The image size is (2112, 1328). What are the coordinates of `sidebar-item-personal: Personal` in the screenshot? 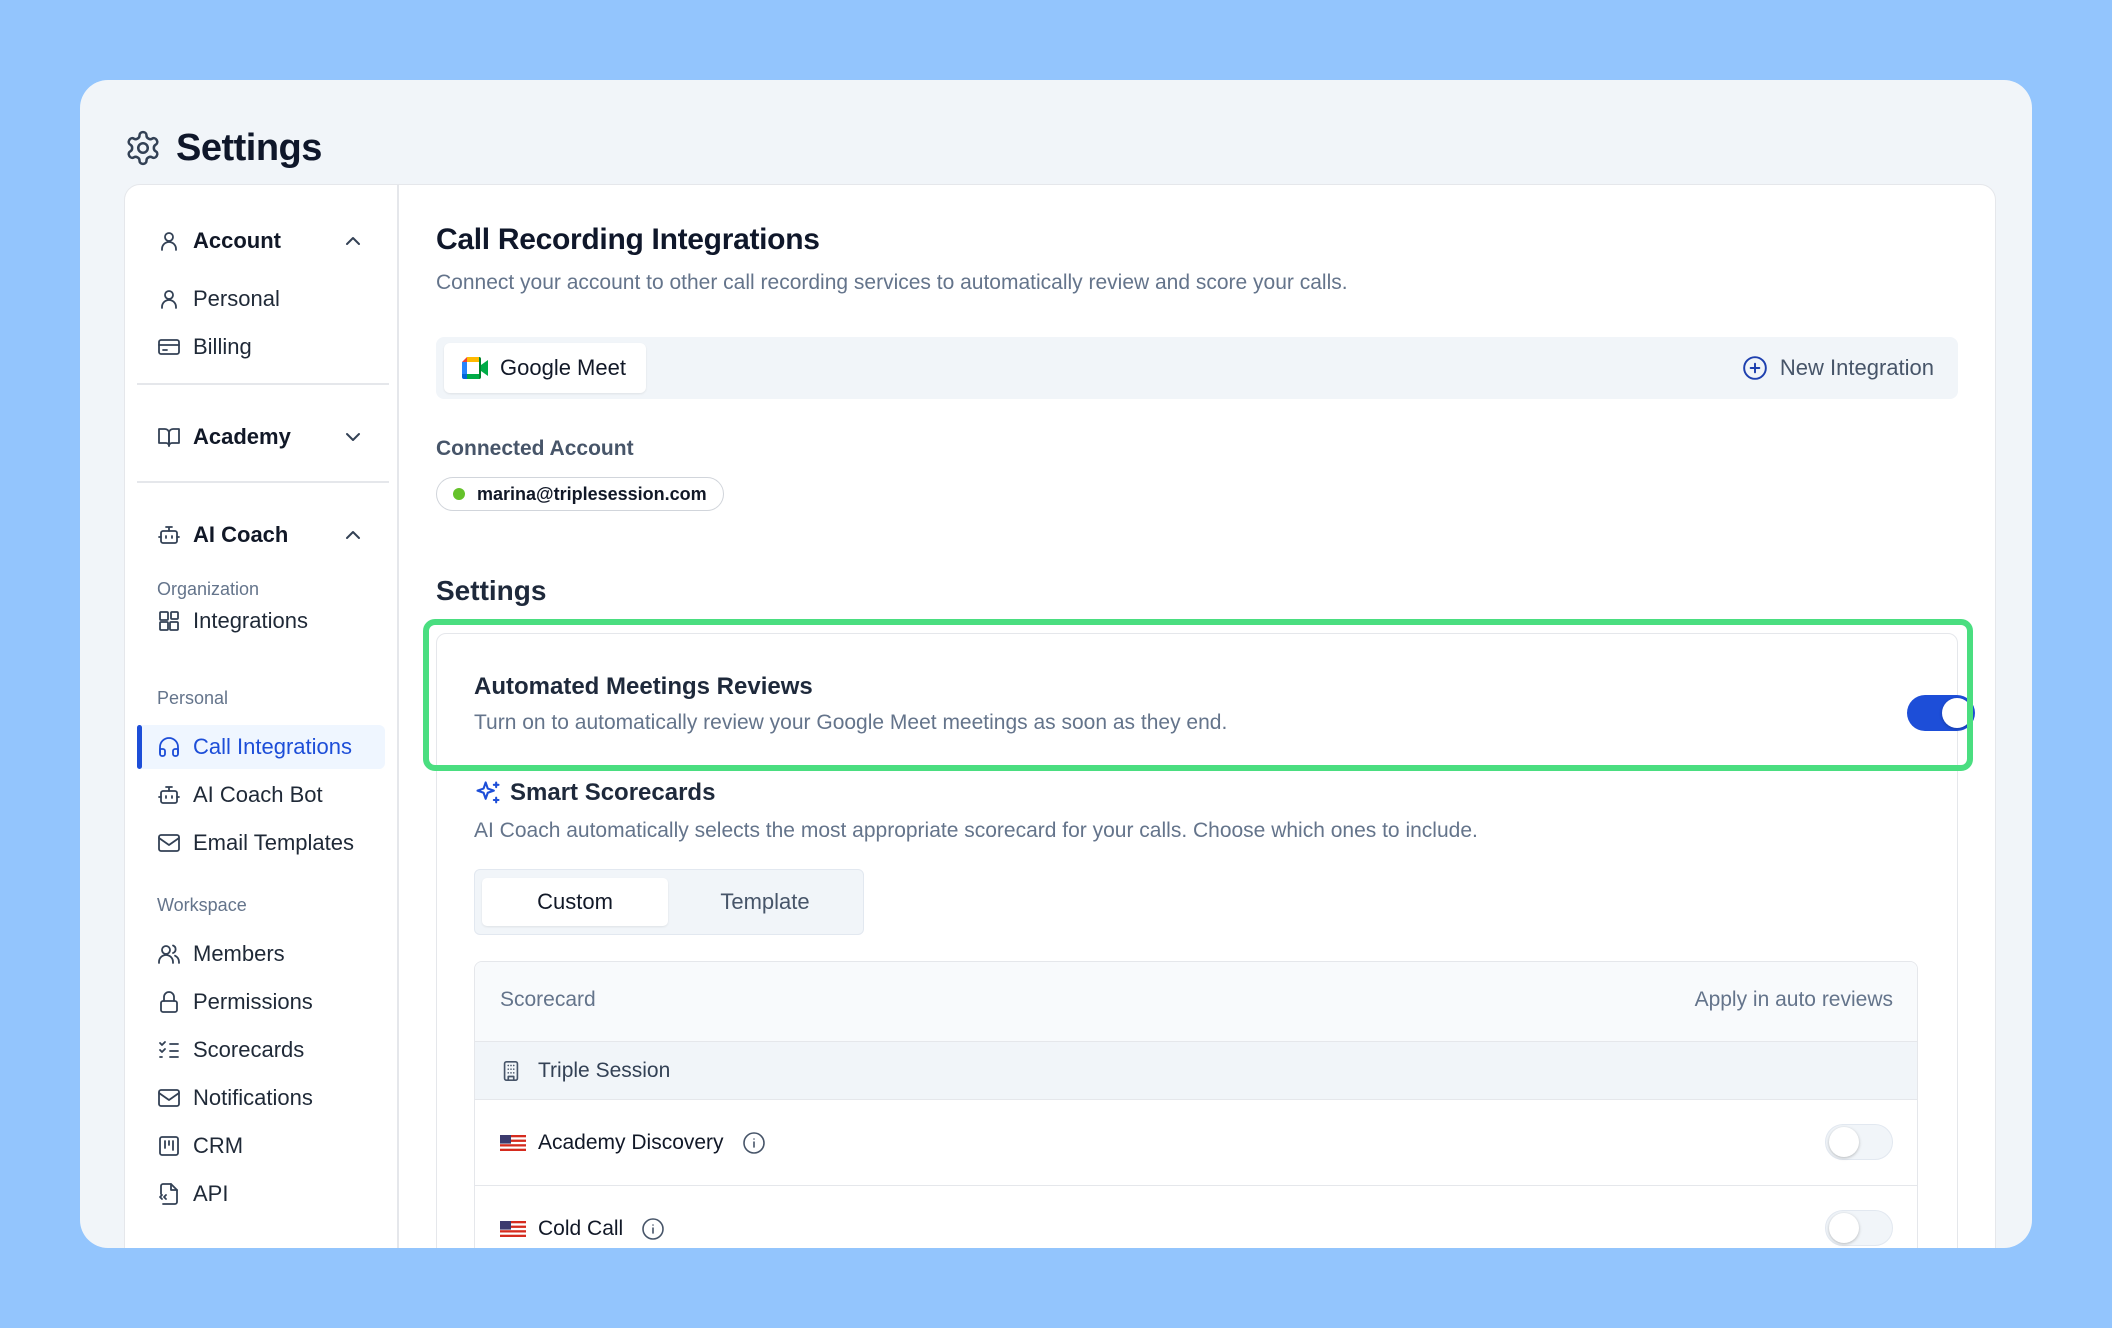 It's located at (261, 299).